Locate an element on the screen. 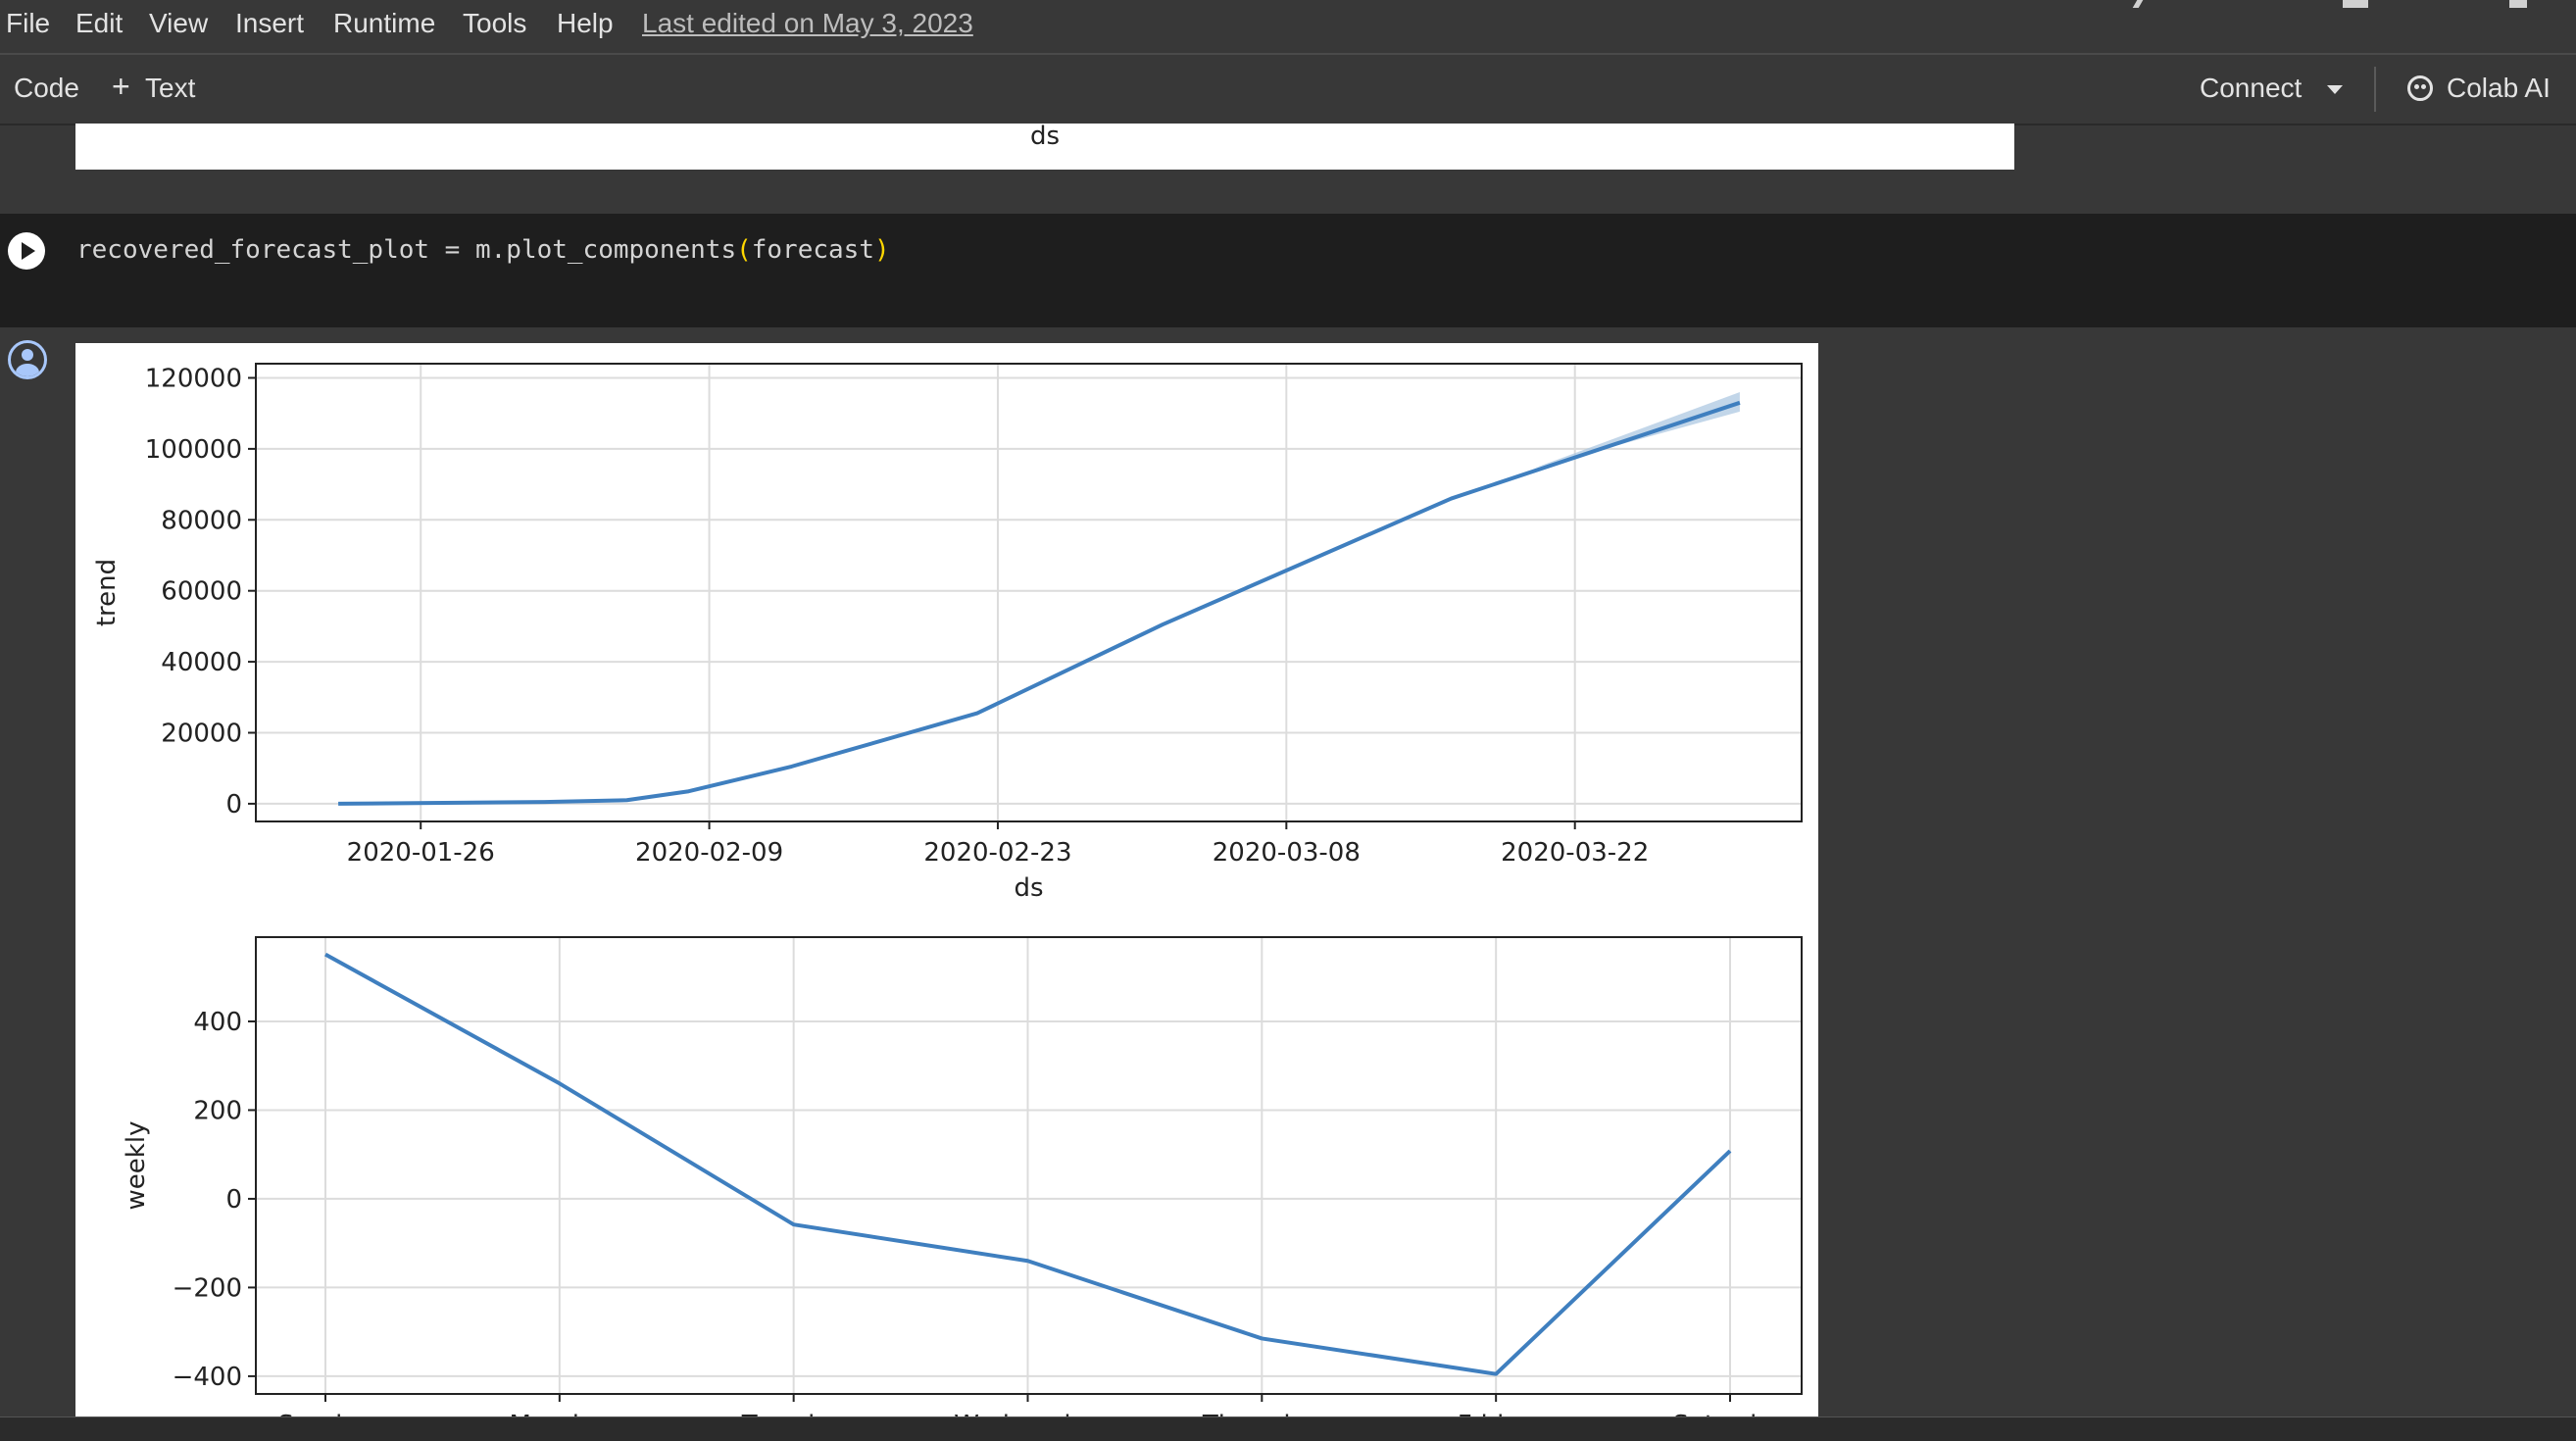  previous-output: ds is located at coordinates (1044, 147).